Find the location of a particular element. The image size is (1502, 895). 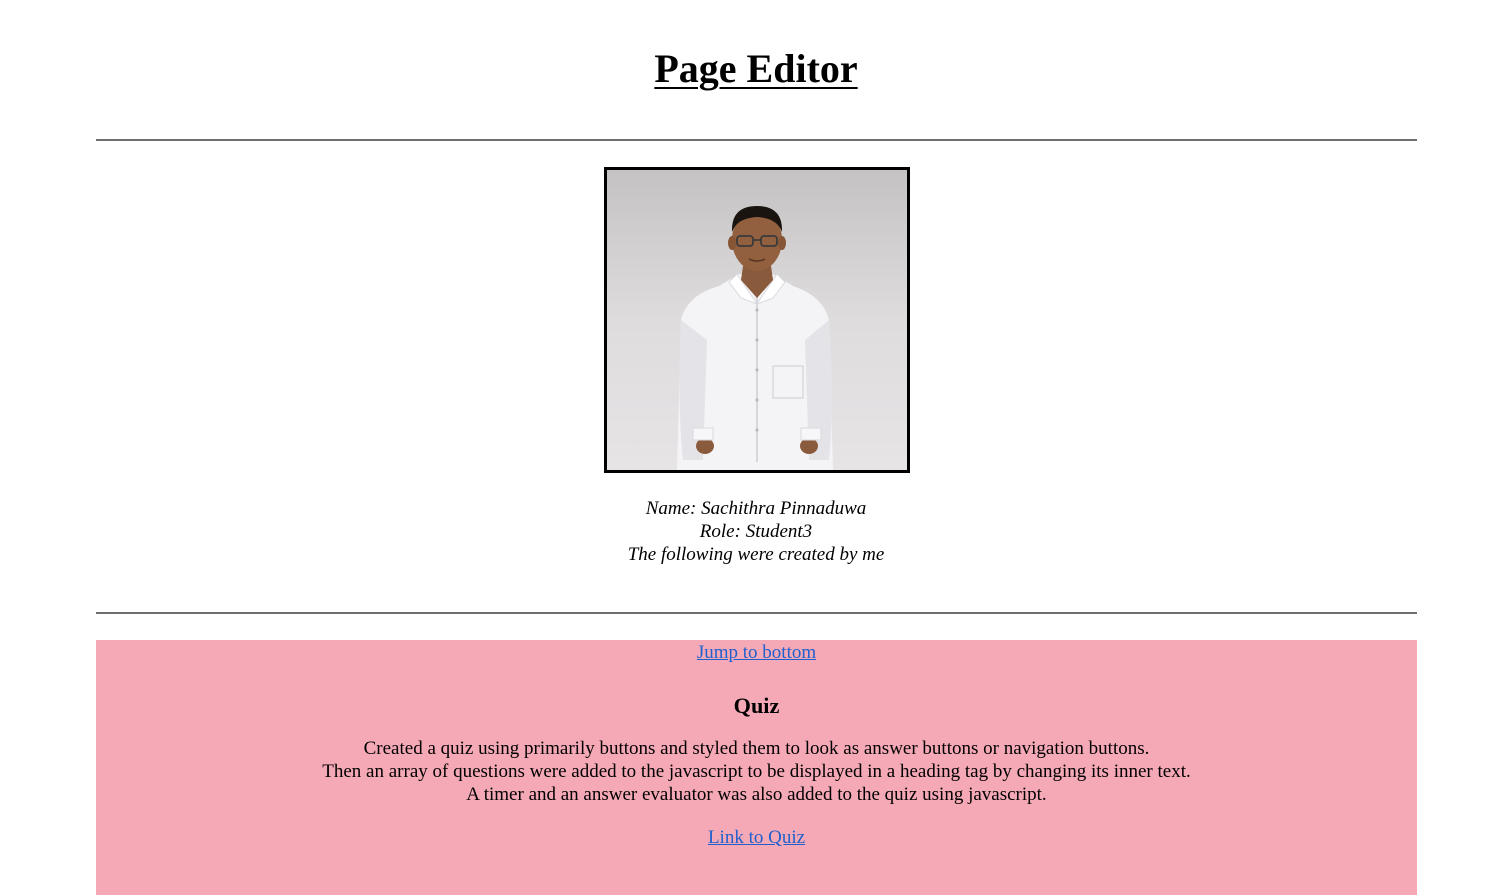

jump-to-bottom-link: Jump to bottom is located at coordinates (756, 652).